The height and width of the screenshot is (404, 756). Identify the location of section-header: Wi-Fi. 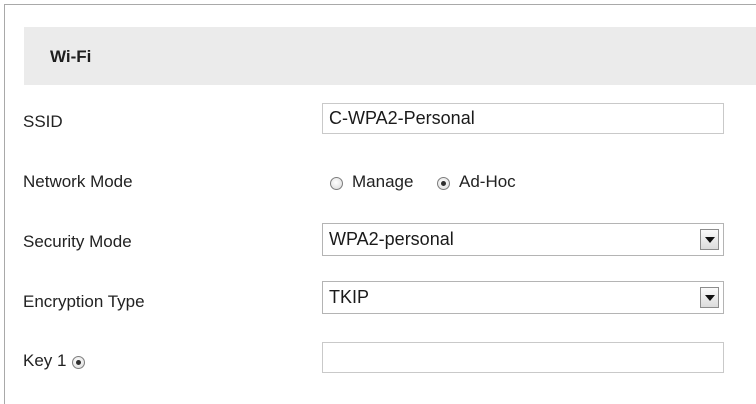
(390, 56).